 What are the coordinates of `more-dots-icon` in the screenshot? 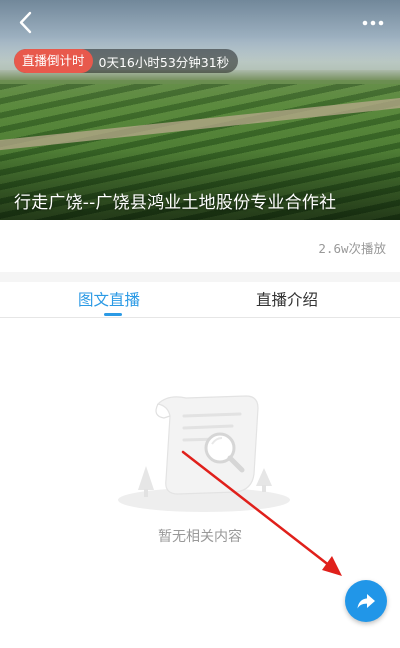 It's located at (373, 23).